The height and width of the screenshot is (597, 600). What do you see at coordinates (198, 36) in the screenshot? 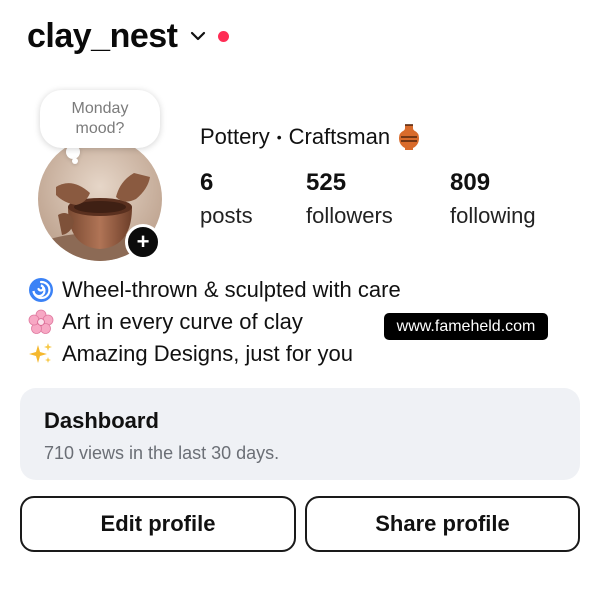
I see `chevron-down-icon` at bounding box center [198, 36].